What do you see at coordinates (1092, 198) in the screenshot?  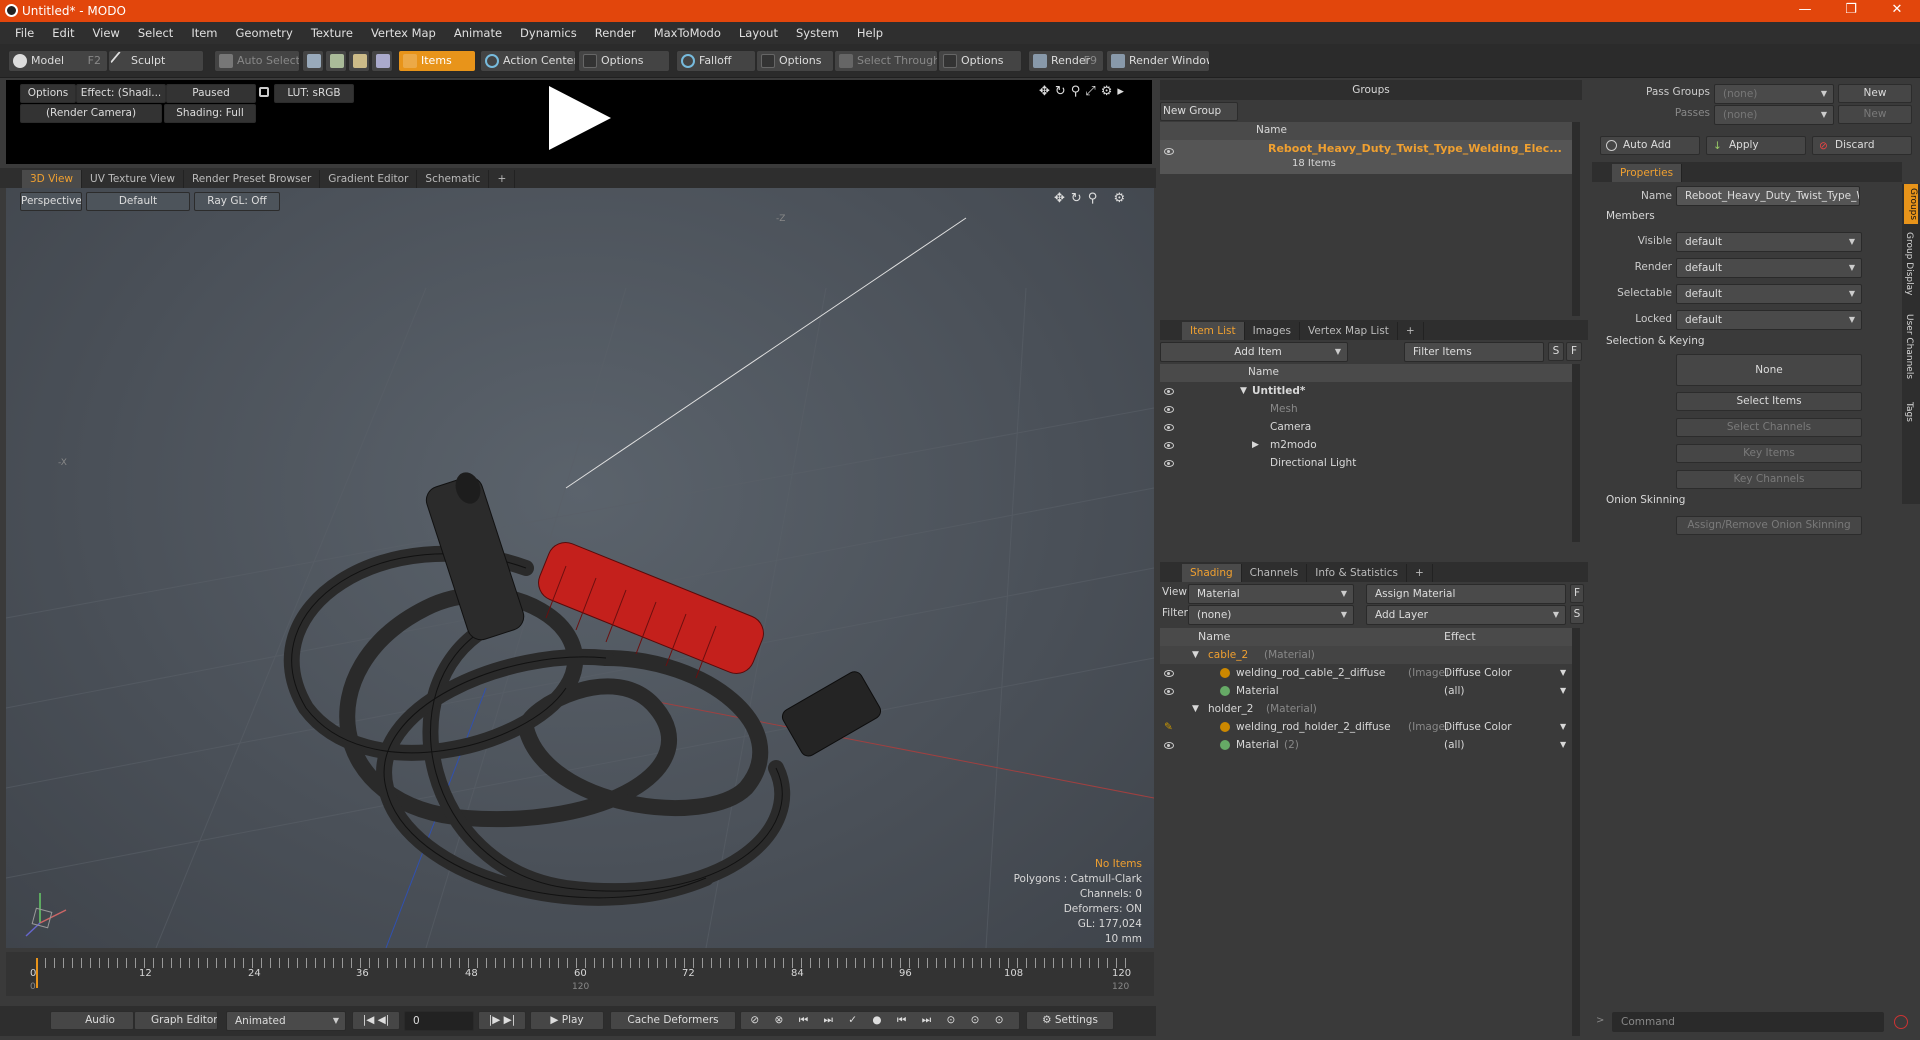 I see `viewport-nav-icons: ✥↻⚲ ⚙` at bounding box center [1092, 198].